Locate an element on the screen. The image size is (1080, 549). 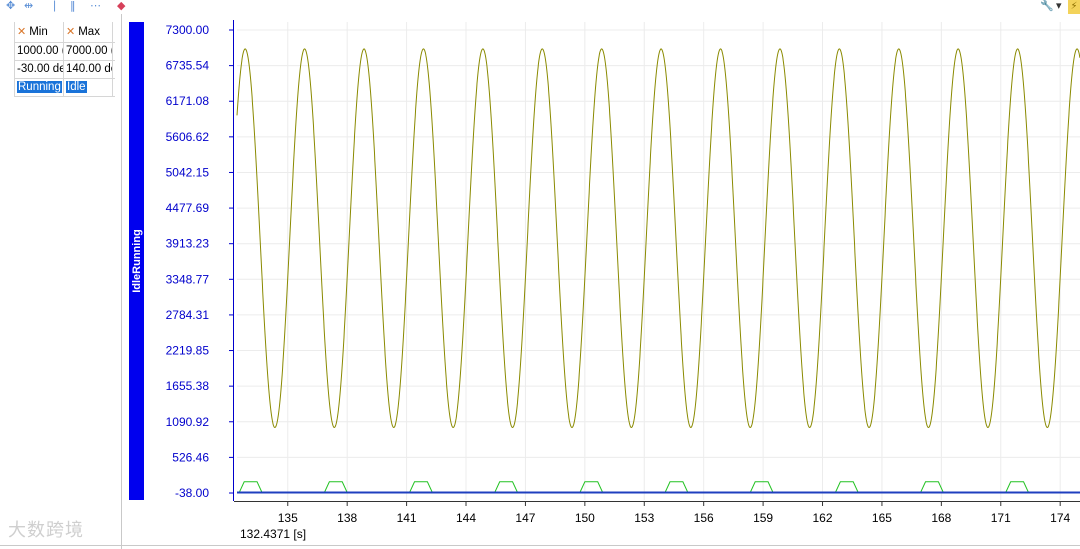
x-tick-label: 135 is located at coordinates (288, 518).